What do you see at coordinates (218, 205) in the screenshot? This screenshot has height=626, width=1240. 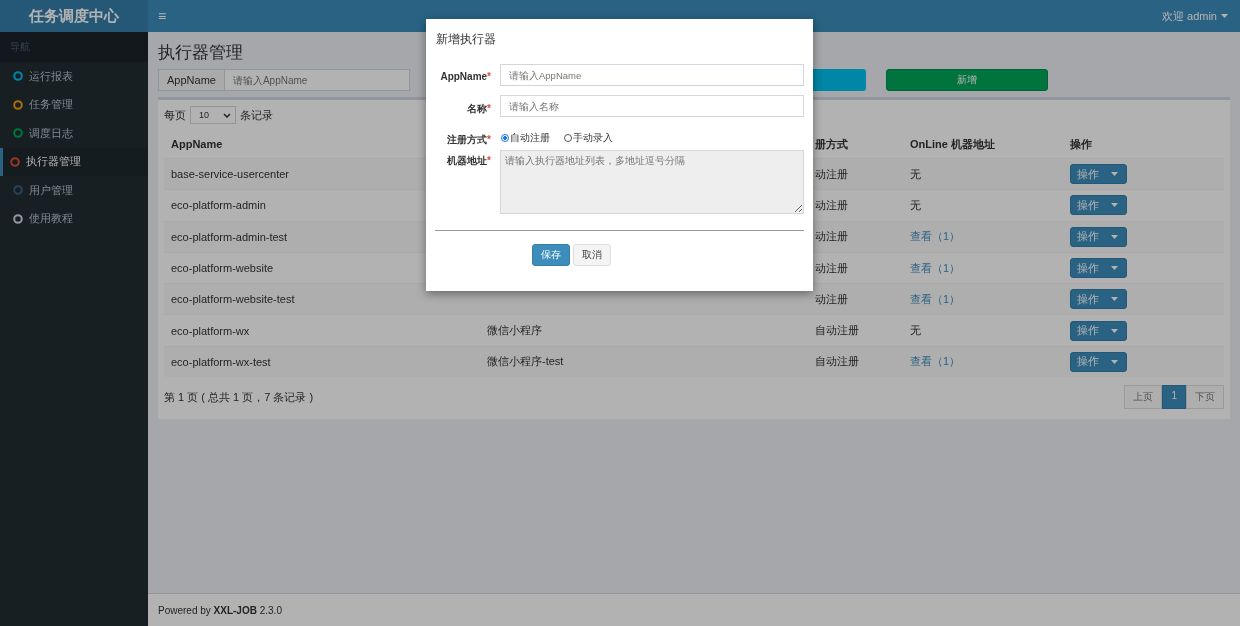 I see `table-cell: eco-platform-admin` at bounding box center [218, 205].